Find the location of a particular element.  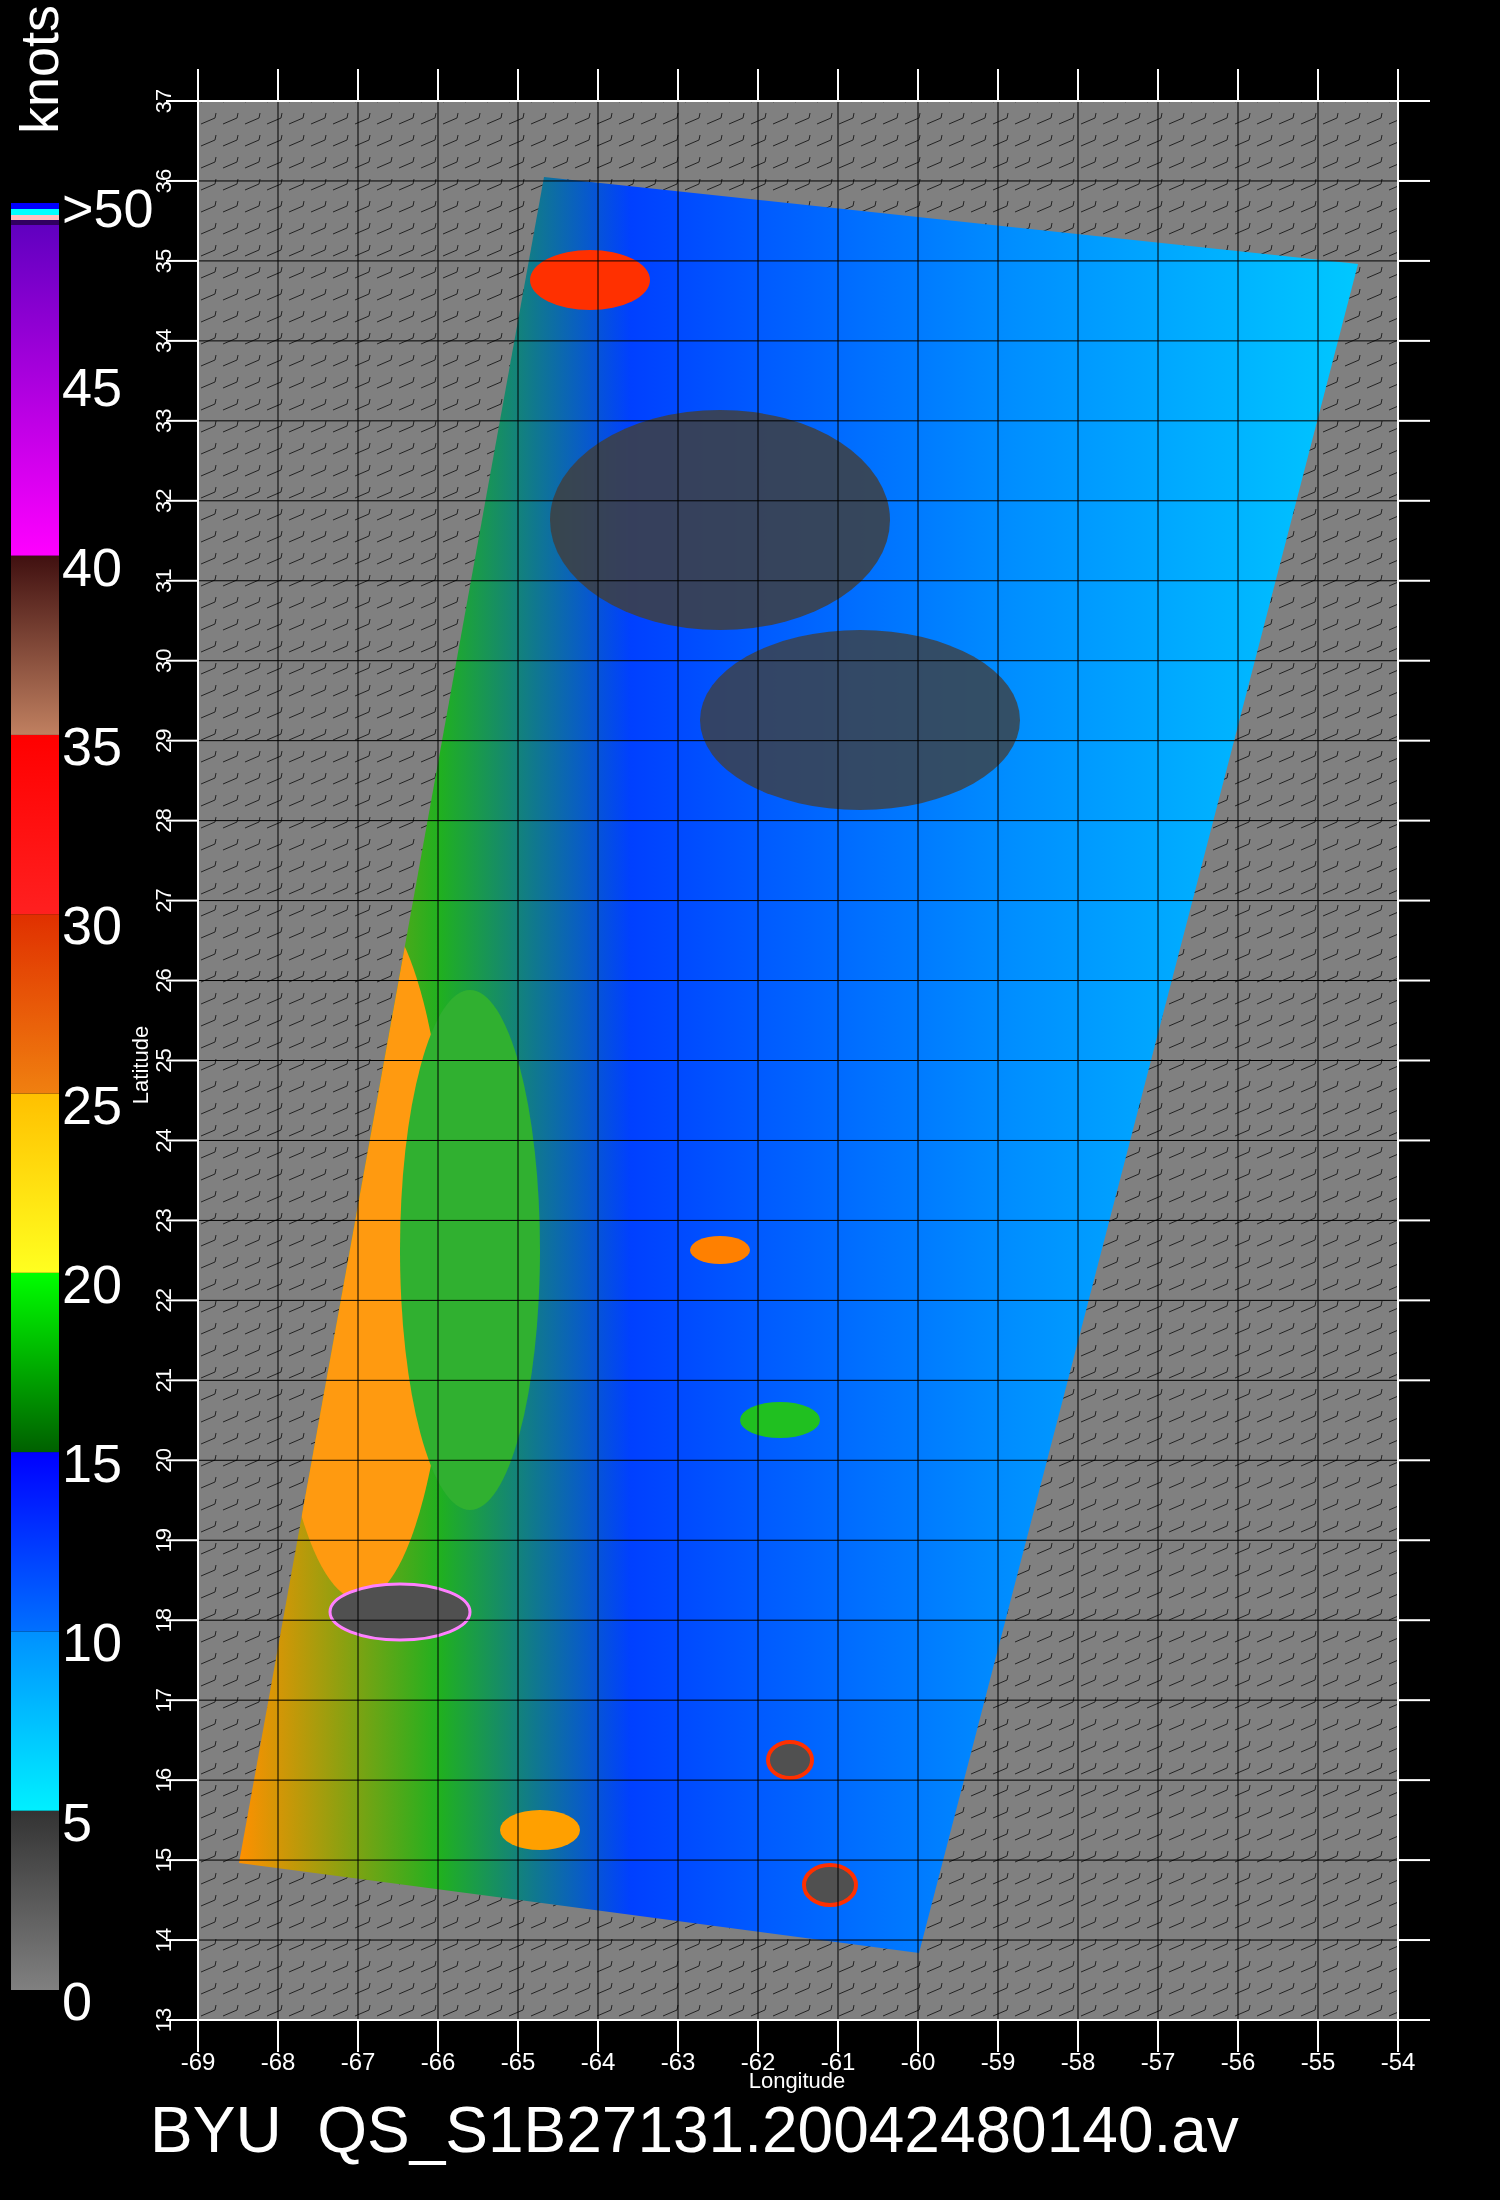

colorbar-unit-label: knots is located at coordinates (39, 70).